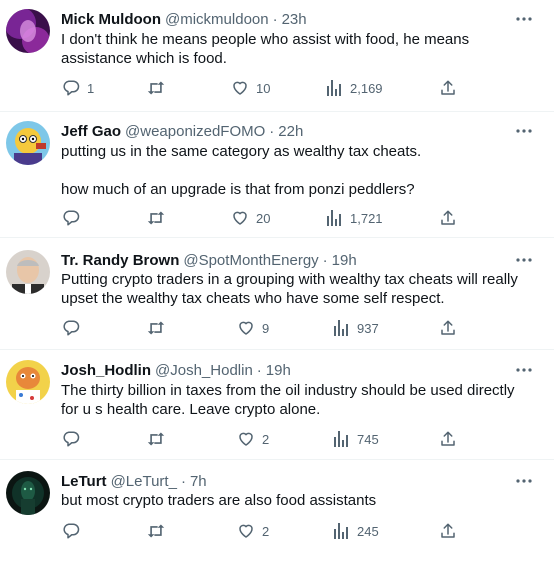 The width and height of the screenshot is (554, 562). I want to click on tweet-header: Mick Muldoon @mickmuldoon · 23h, so click(184, 19).